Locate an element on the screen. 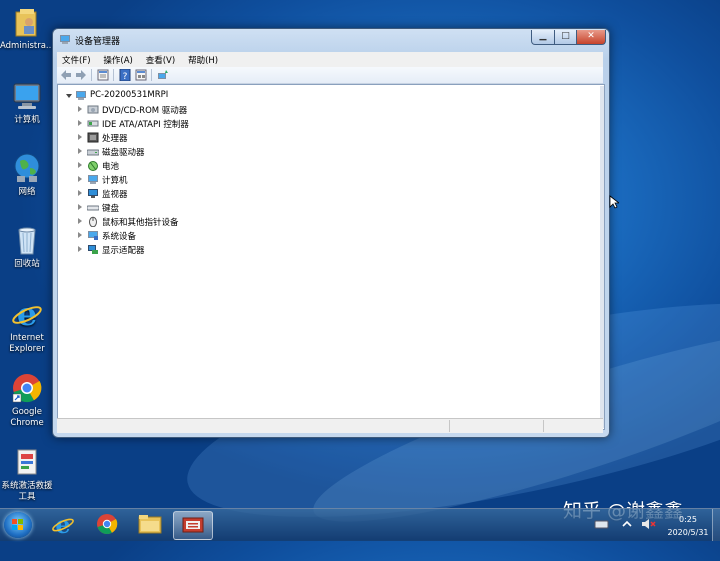 This screenshot has height=561, width=720. taskbar-explorer-button is located at coordinates (150, 524).